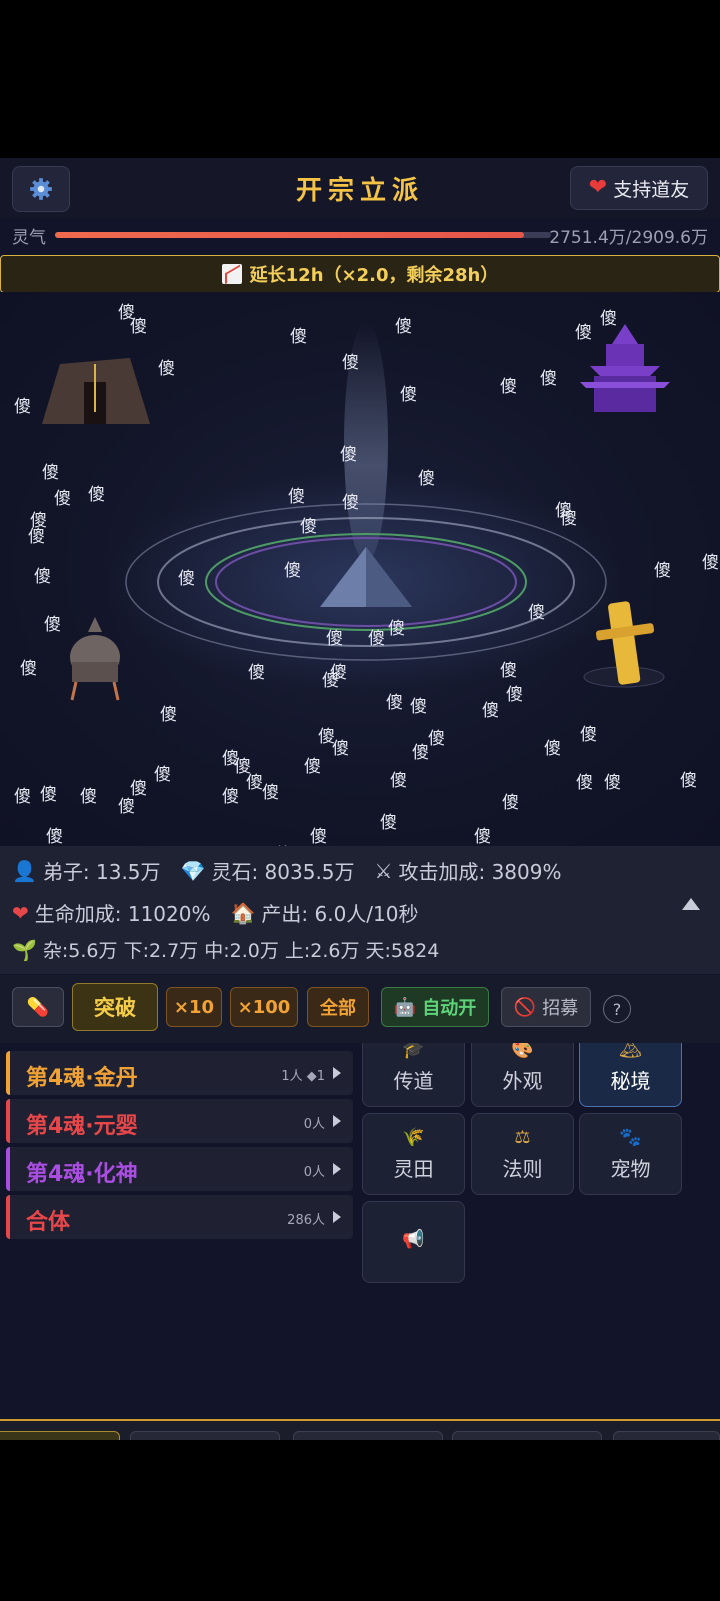  What do you see at coordinates (630, 1051) in the screenshot?
I see `feature-icon: 🏔` at bounding box center [630, 1051].